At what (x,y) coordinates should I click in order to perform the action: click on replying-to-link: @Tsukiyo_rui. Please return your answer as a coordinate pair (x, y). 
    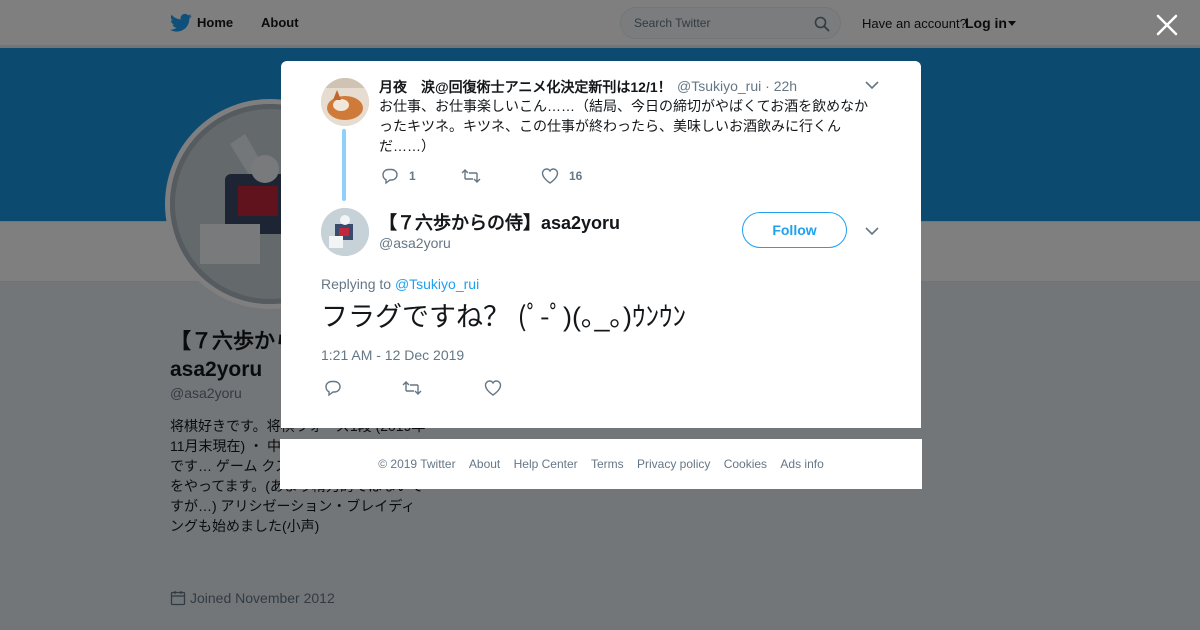
    Looking at the image, I should click on (437, 284).